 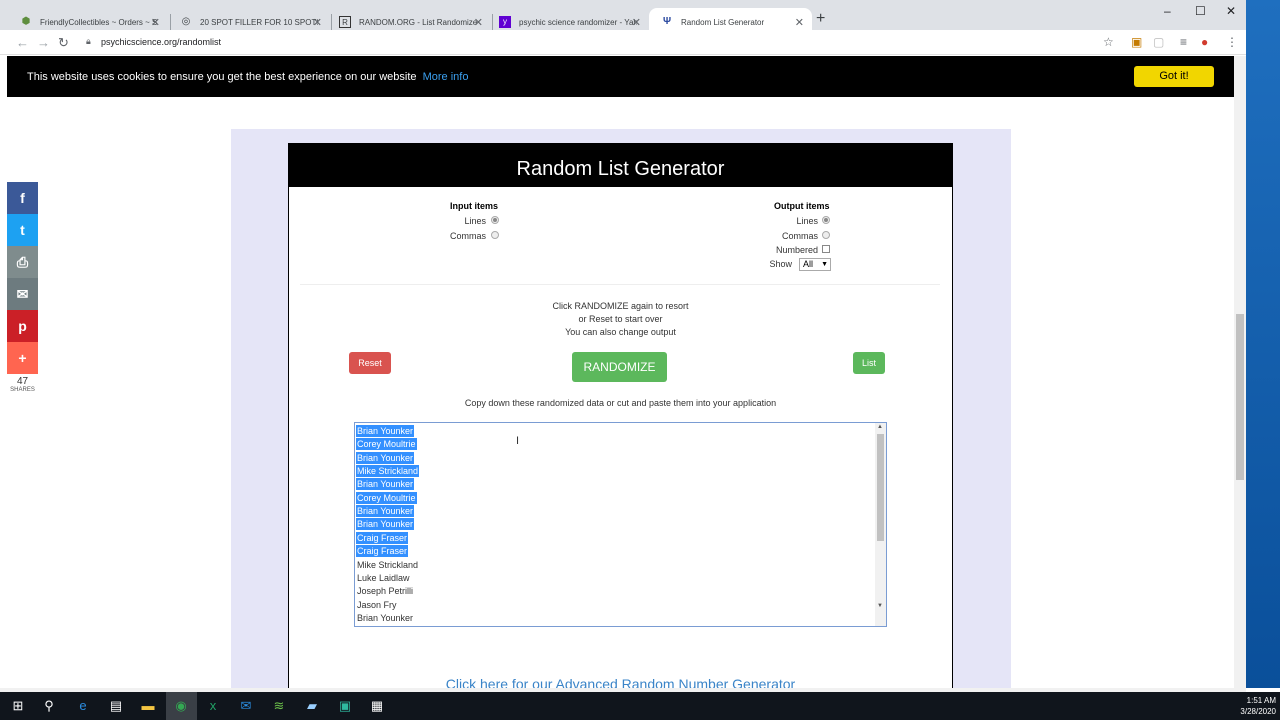 I want to click on output-show-select: All ▼, so click(x=815, y=264).